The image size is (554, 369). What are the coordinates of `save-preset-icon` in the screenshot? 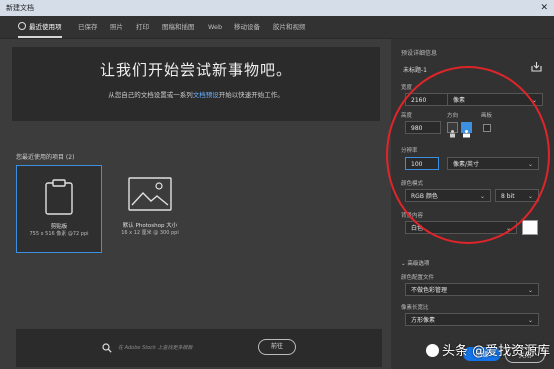 It's located at (536, 66).